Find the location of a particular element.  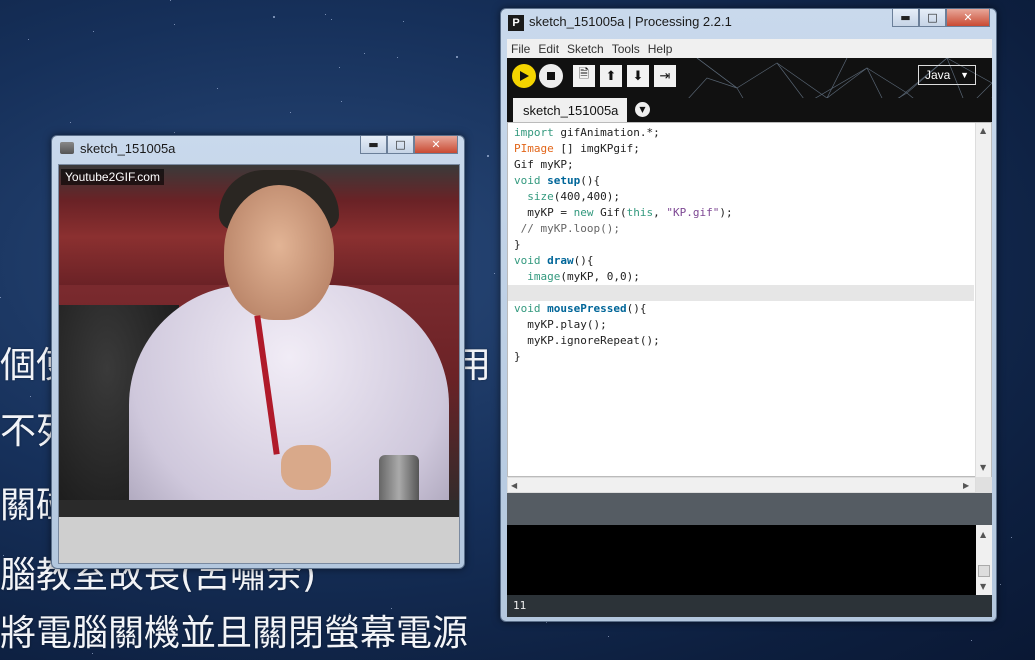

menu-bar: File Edit Sketch Tools Help is located at coordinates (749, 48).